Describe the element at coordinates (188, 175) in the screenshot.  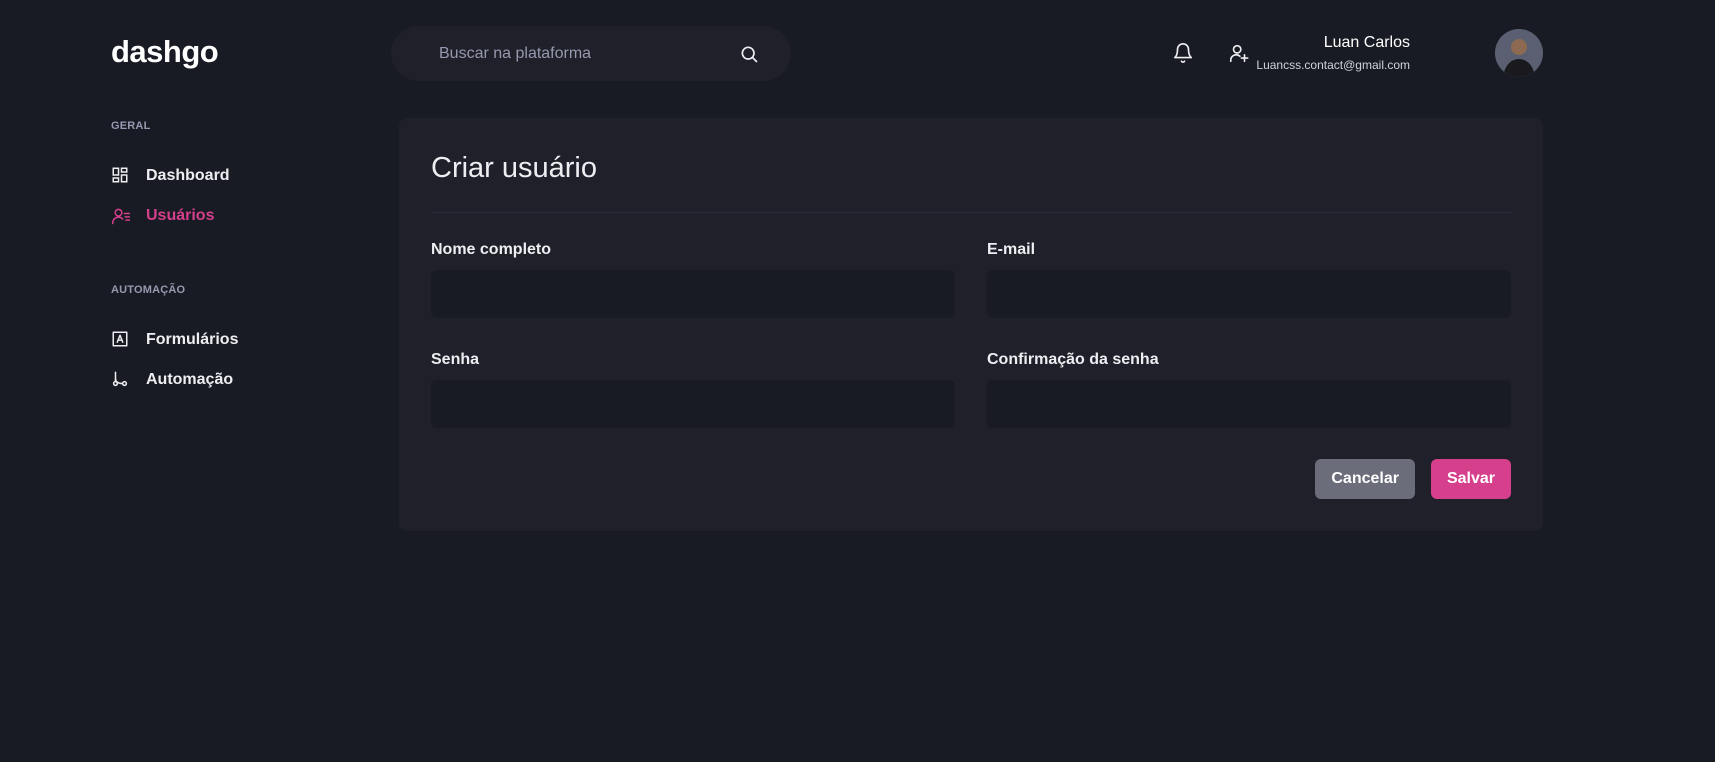
I see `sidebar-item-label: Dashboard` at that location.